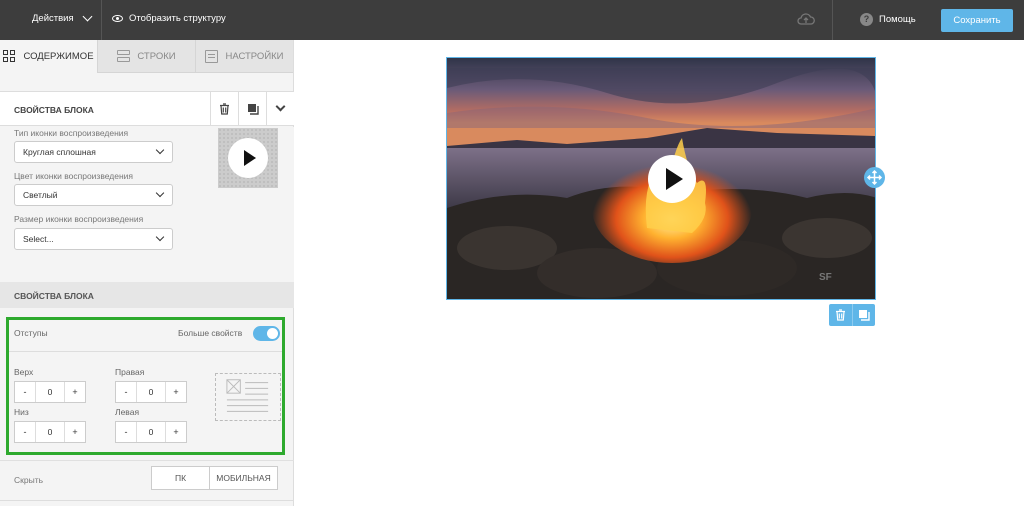 The width and height of the screenshot is (1024, 506). I want to click on hide-mobile-button: МОБИЛЬНАЯ, so click(243, 478).